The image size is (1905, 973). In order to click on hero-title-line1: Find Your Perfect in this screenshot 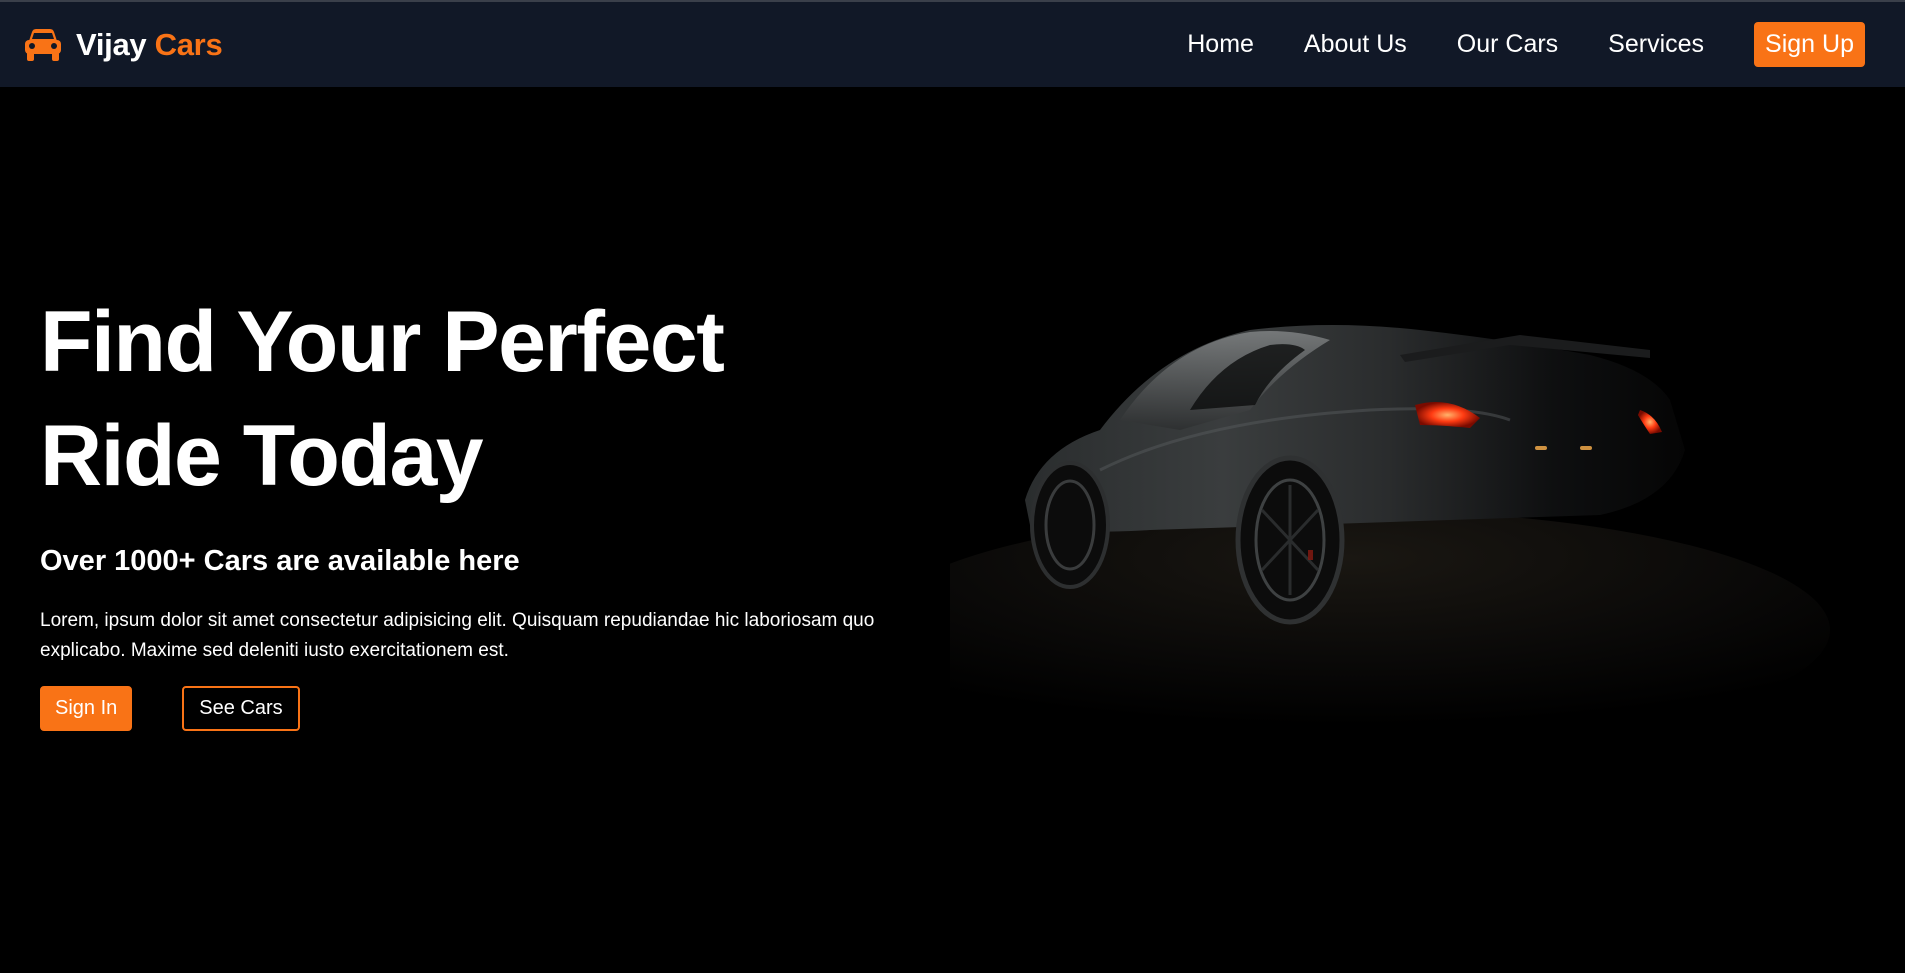, I will do `click(382, 342)`.